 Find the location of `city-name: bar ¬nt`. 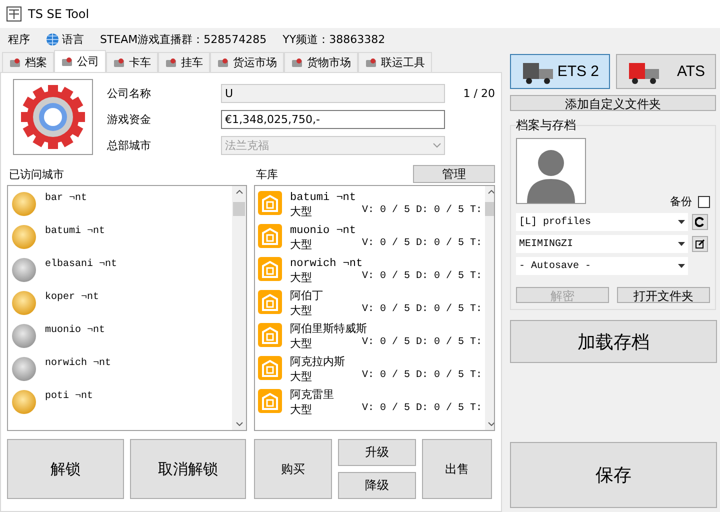

city-name: bar ¬nt is located at coordinates (66, 198).